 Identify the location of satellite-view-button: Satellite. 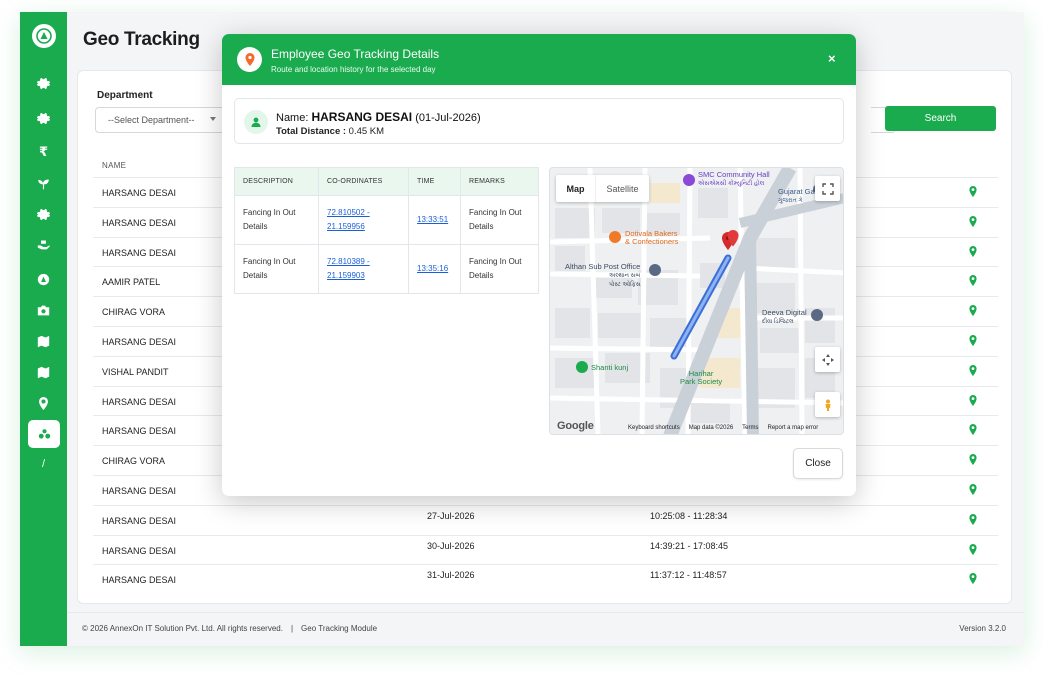
(622, 188).